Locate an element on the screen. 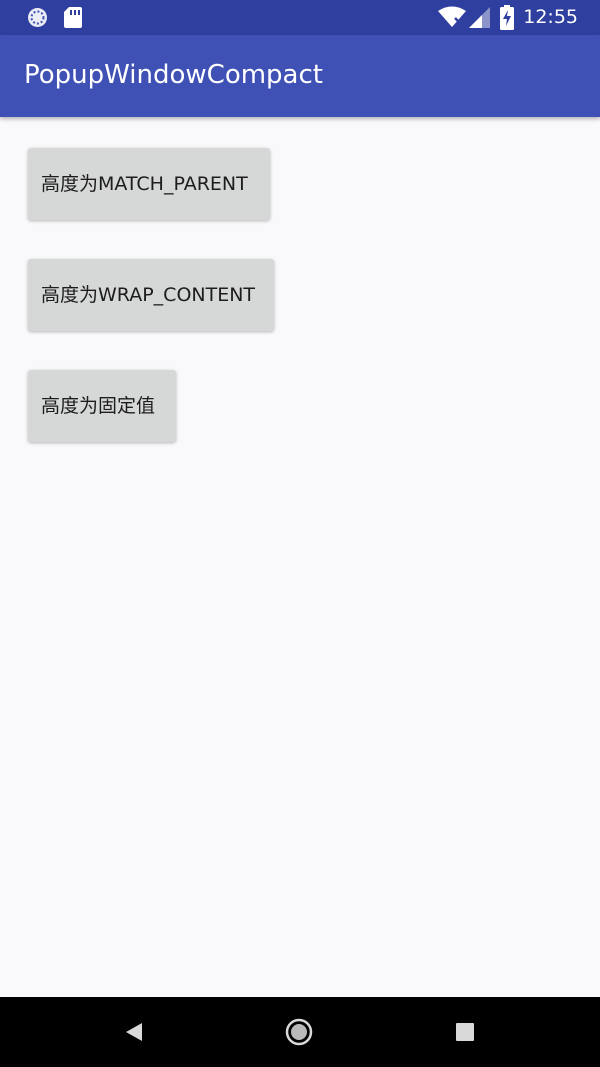  match-parent-button: 高度为MATCH_PARENT is located at coordinates (149, 184).